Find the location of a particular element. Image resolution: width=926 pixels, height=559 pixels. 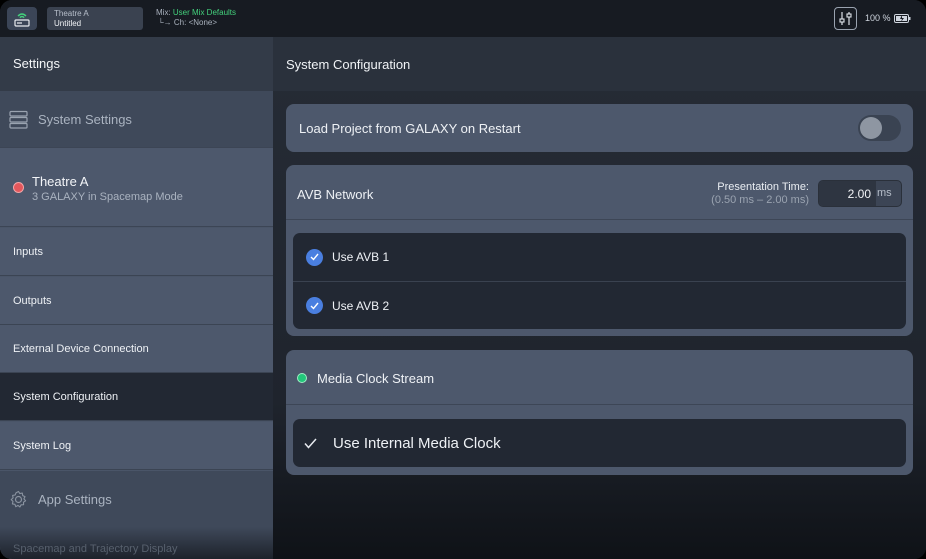

load-project-card: Load Project from GALAXY on Restart is located at coordinates (599, 128).